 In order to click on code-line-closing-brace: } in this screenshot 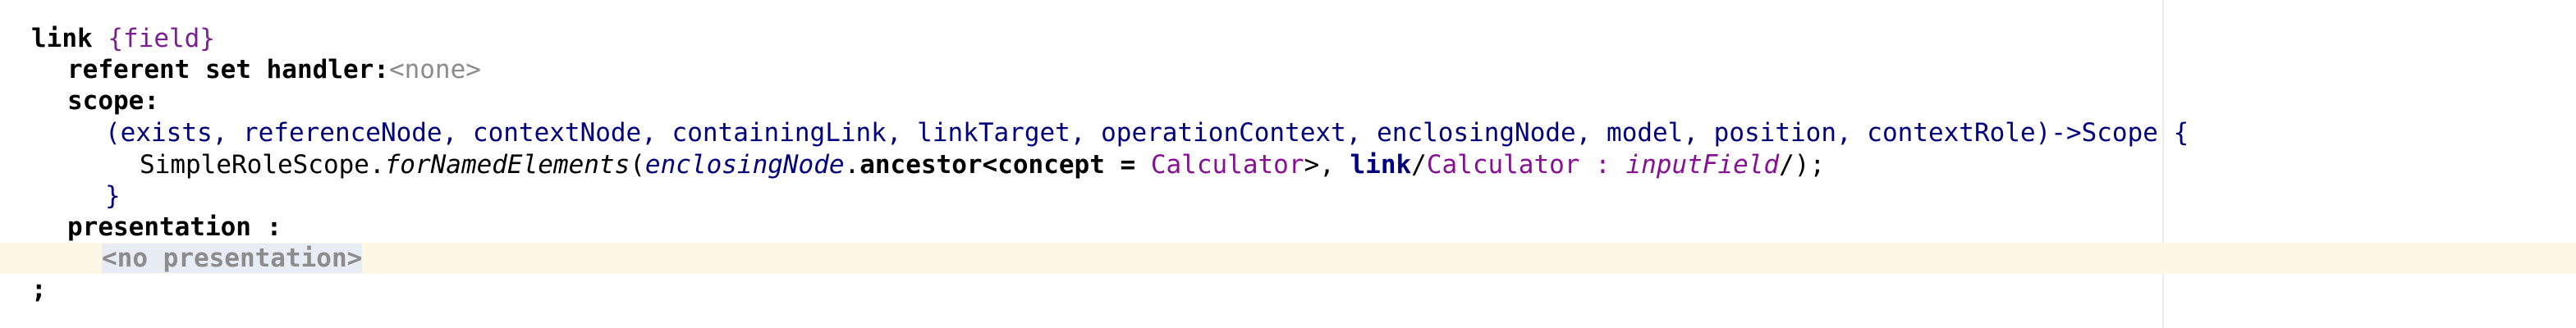, I will do `click(113, 196)`.